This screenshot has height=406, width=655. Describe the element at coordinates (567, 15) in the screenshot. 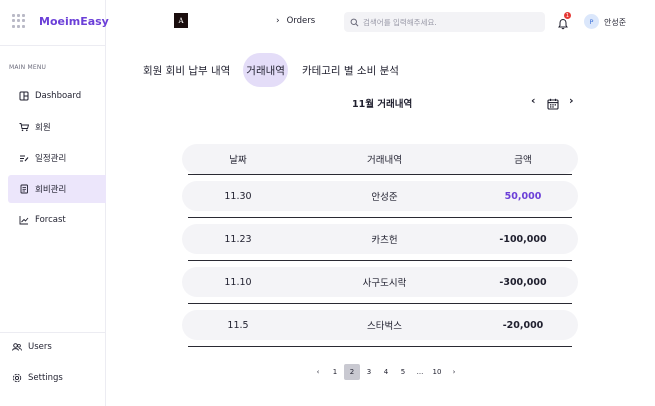

I see `notification-badge: 1` at that location.